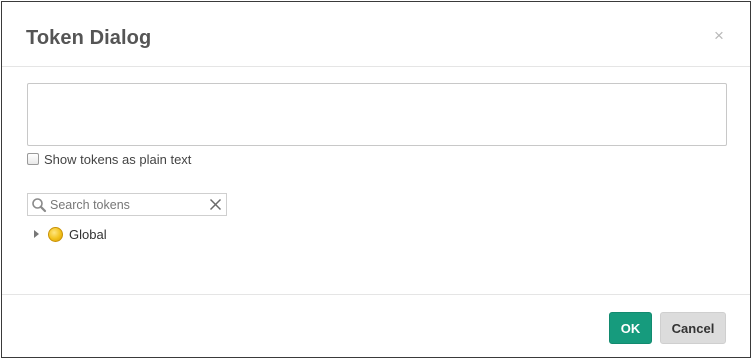 Image resolution: width=756 pixels, height=363 pixels. I want to click on dialog-title: Token Dialog, so click(89, 38).